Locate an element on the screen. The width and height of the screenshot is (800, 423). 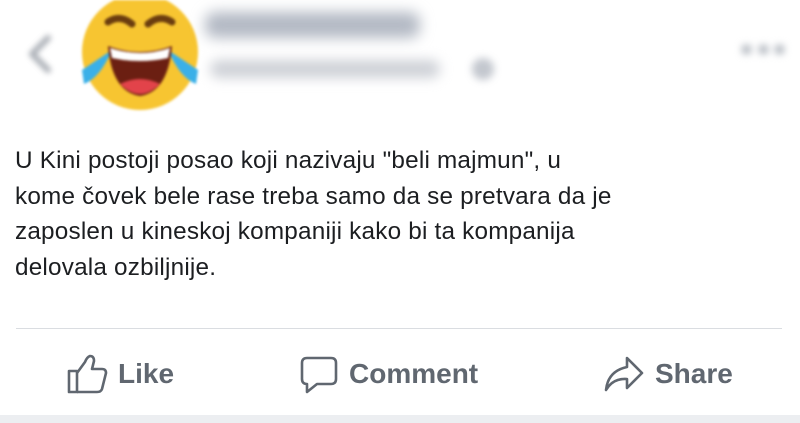
comment-bubble-icon is located at coordinates (319, 374).